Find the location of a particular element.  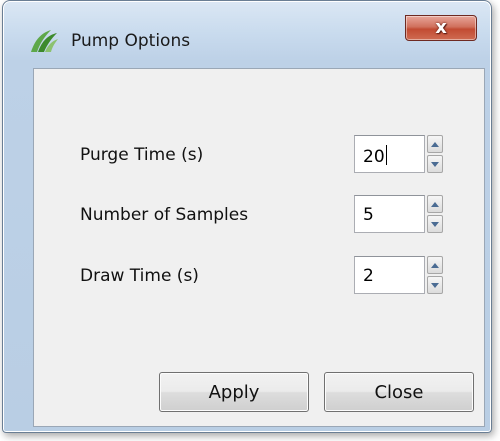

close-button: Close is located at coordinates (399, 392).